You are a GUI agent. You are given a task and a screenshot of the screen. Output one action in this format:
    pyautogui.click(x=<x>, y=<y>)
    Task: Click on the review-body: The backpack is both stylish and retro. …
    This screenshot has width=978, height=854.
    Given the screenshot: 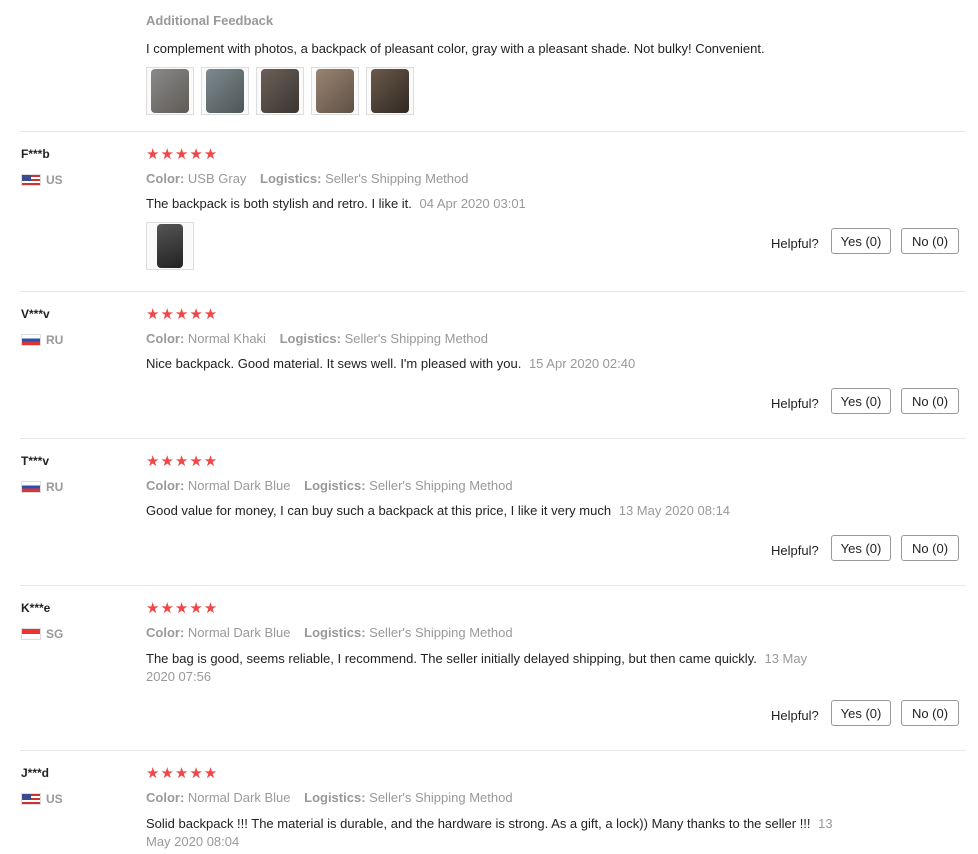 What is the action you would take?
    pyautogui.click(x=279, y=203)
    